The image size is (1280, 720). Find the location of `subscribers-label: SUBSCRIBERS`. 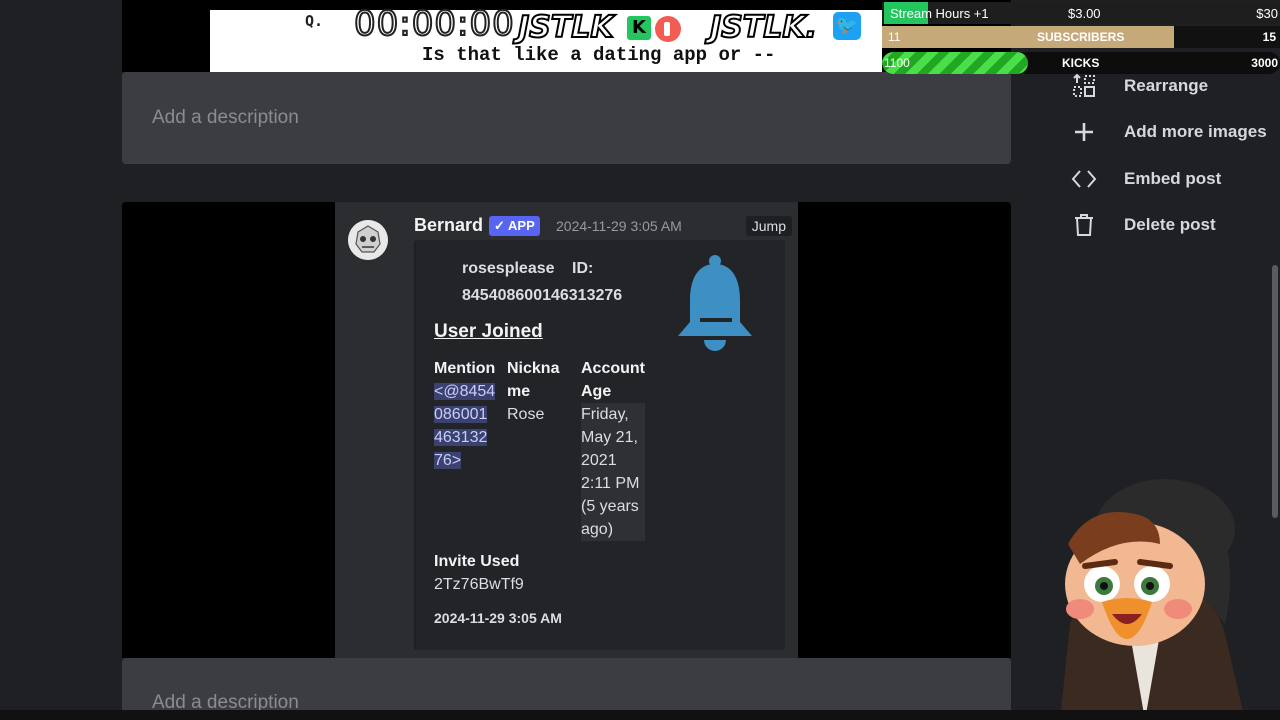

subscribers-label: SUBSCRIBERS is located at coordinates (1081, 37).